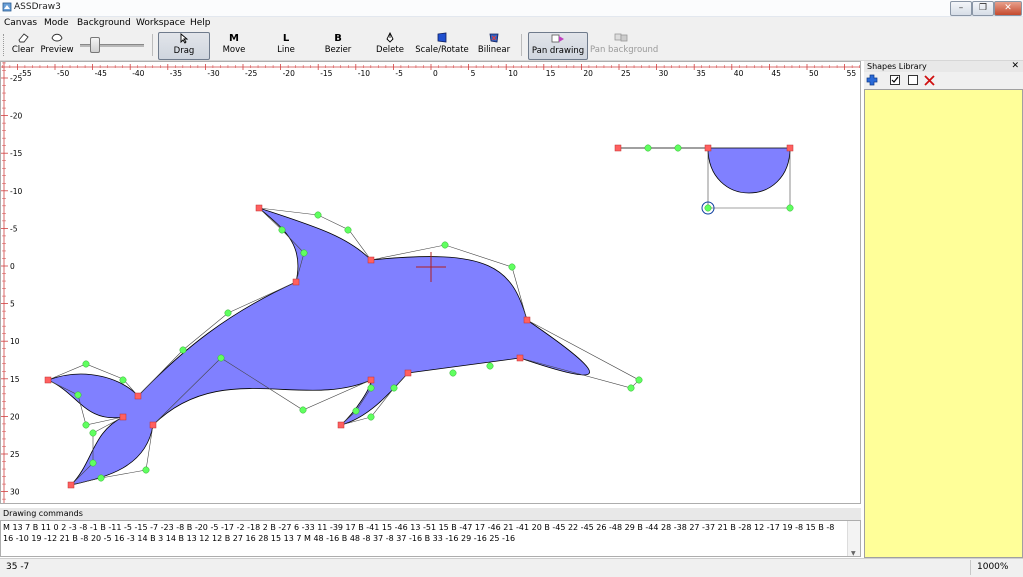  I want to click on ruler-x-label: 0, so click(435, 73).